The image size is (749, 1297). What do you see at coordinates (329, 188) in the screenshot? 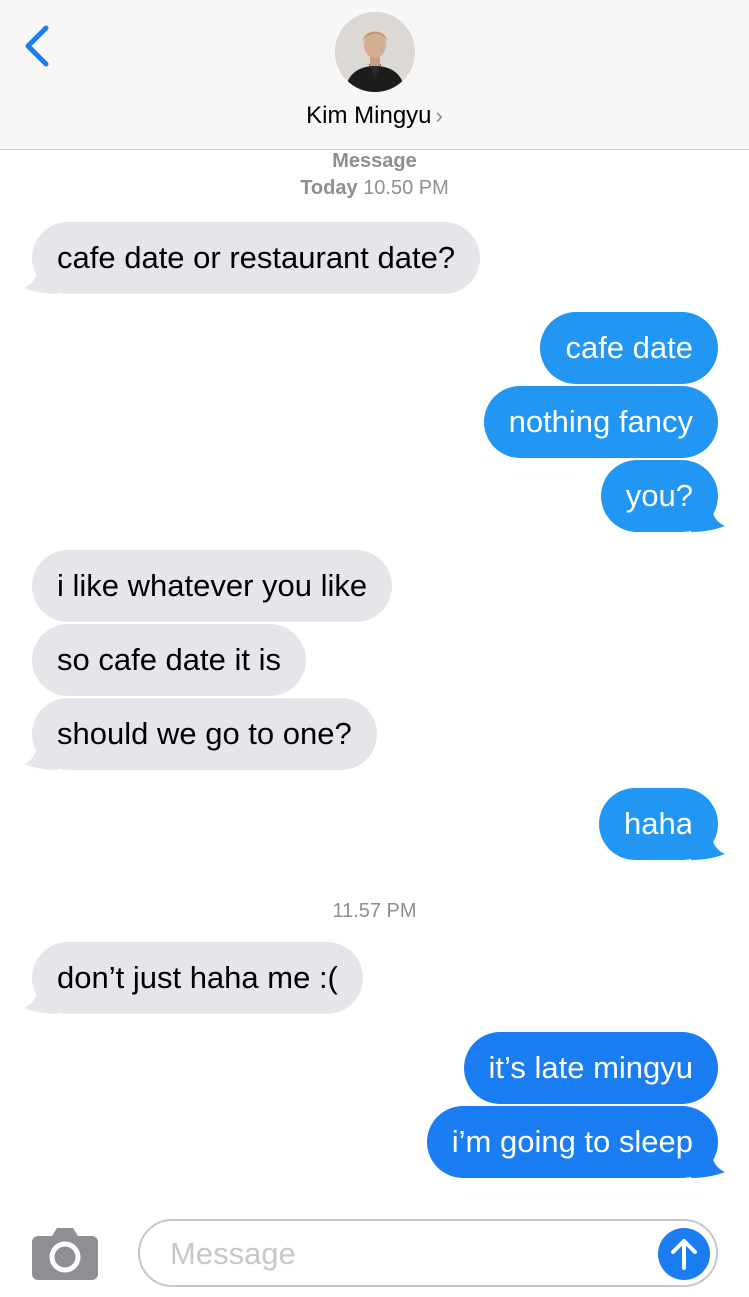
I see `day-label: Today` at bounding box center [329, 188].